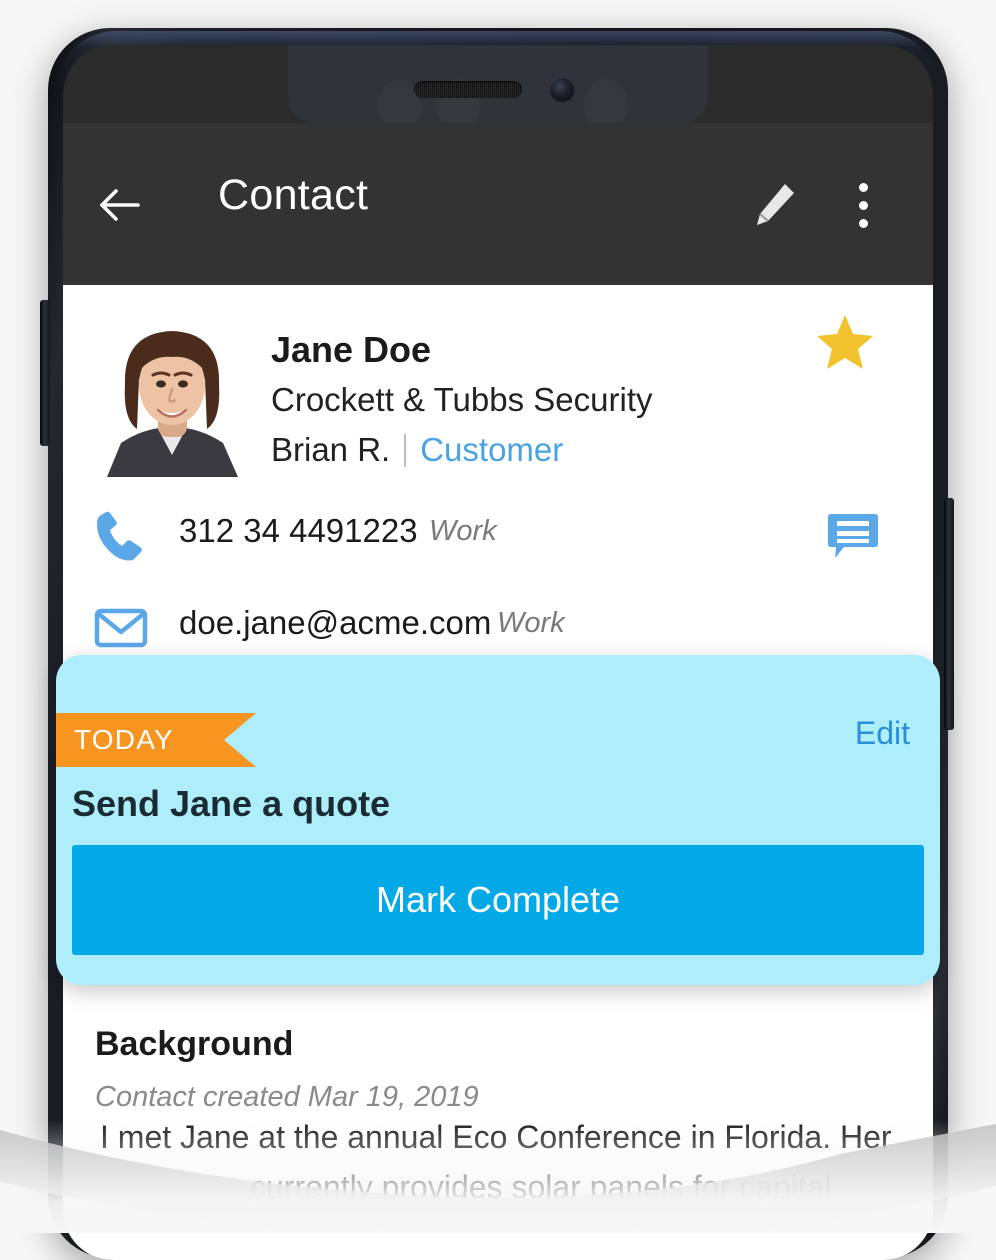  What do you see at coordinates (331, 449) in the screenshot?
I see `contact-owner: Brian R.` at bounding box center [331, 449].